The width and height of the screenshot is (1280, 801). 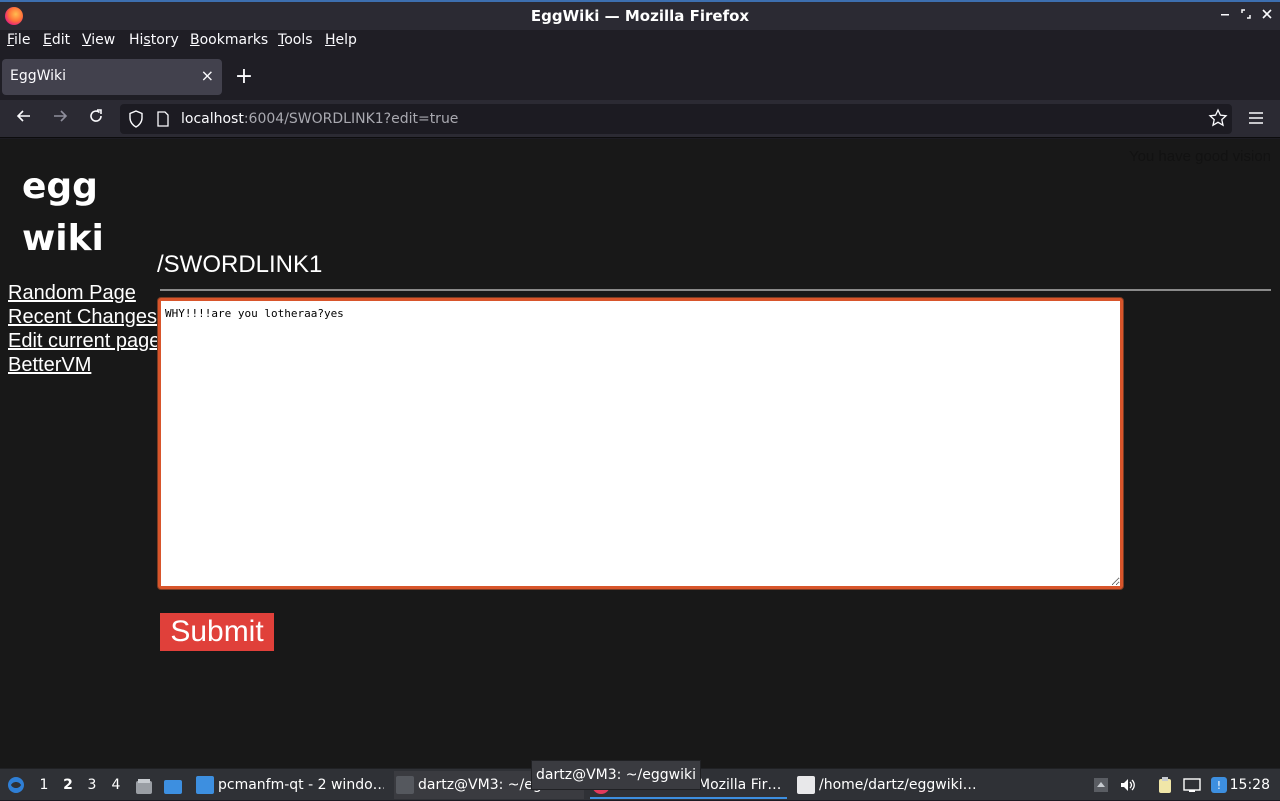 What do you see at coordinates (1128, 785) in the screenshot?
I see `volume-icon` at bounding box center [1128, 785].